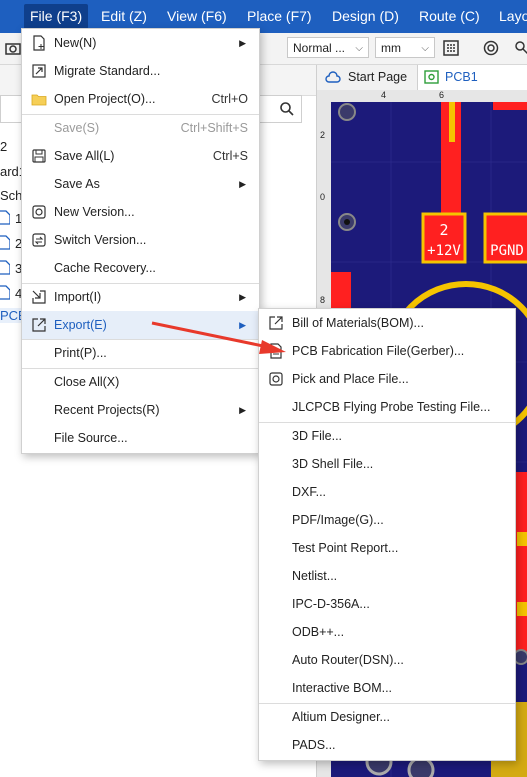  What do you see at coordinates (218, 337) in the screenshot?
I see `annotation-arrow` at bounding box center [218, 337].